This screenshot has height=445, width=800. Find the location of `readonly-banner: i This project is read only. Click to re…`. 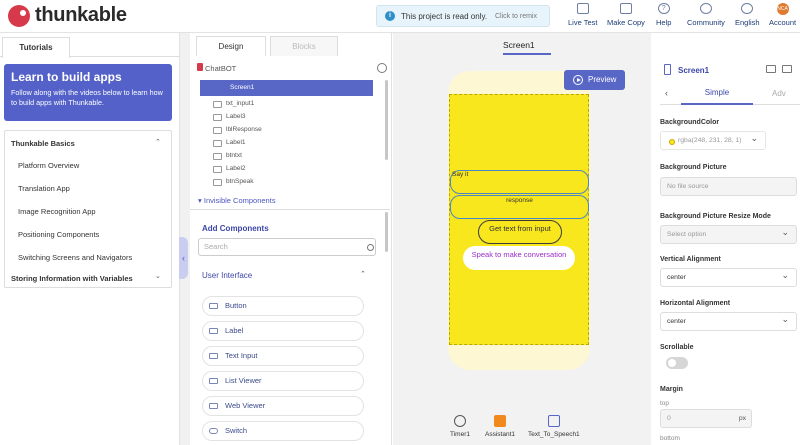

readonly-banner: i This project is read only. Click to re… is located at coordinates (463, 16).